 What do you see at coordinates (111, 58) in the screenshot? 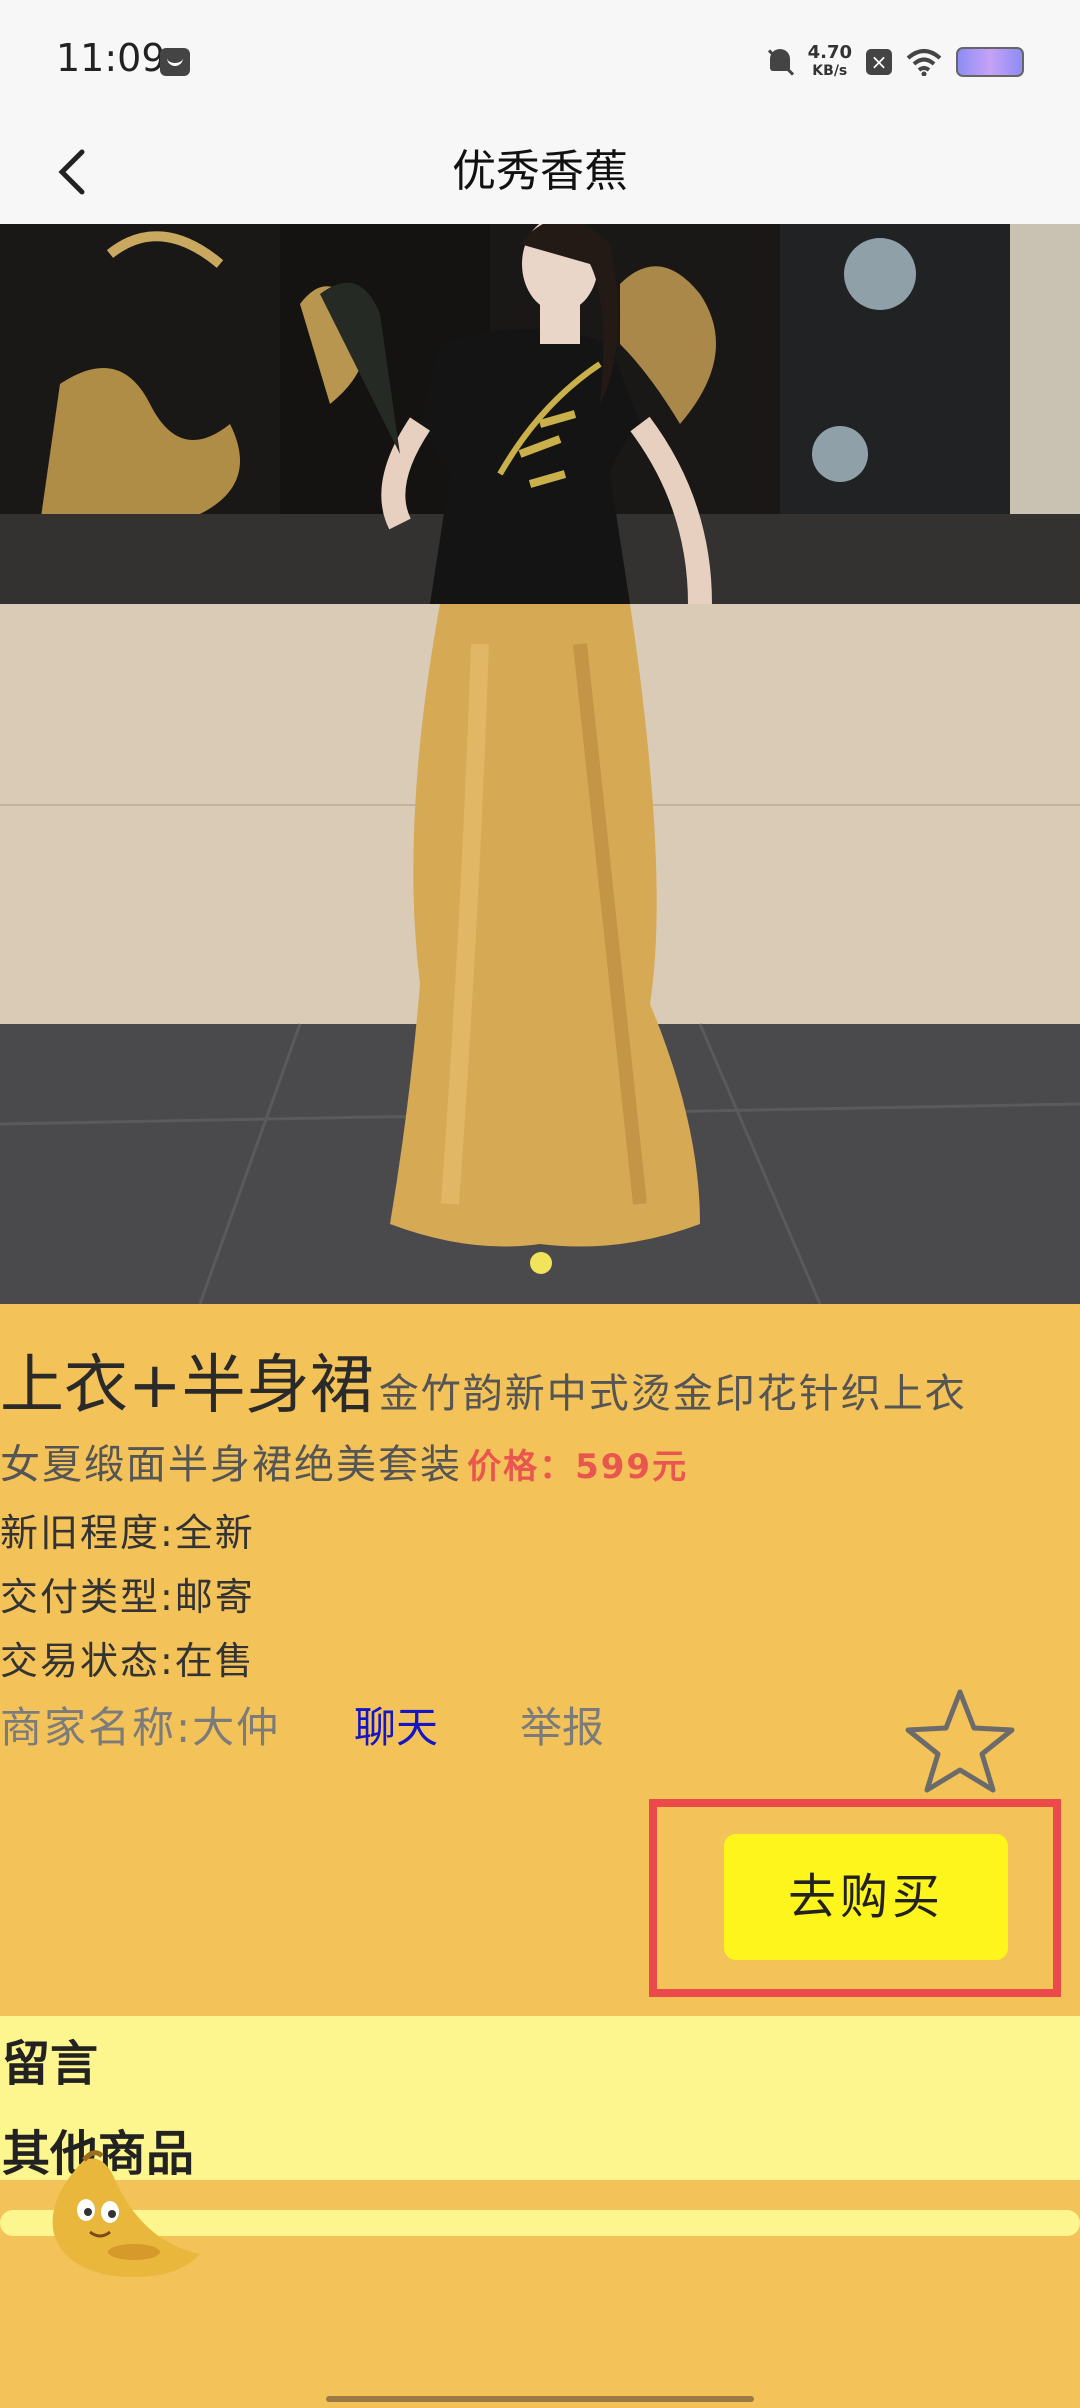
I see `status-time: 11:09` at bounding box center [111, 58].